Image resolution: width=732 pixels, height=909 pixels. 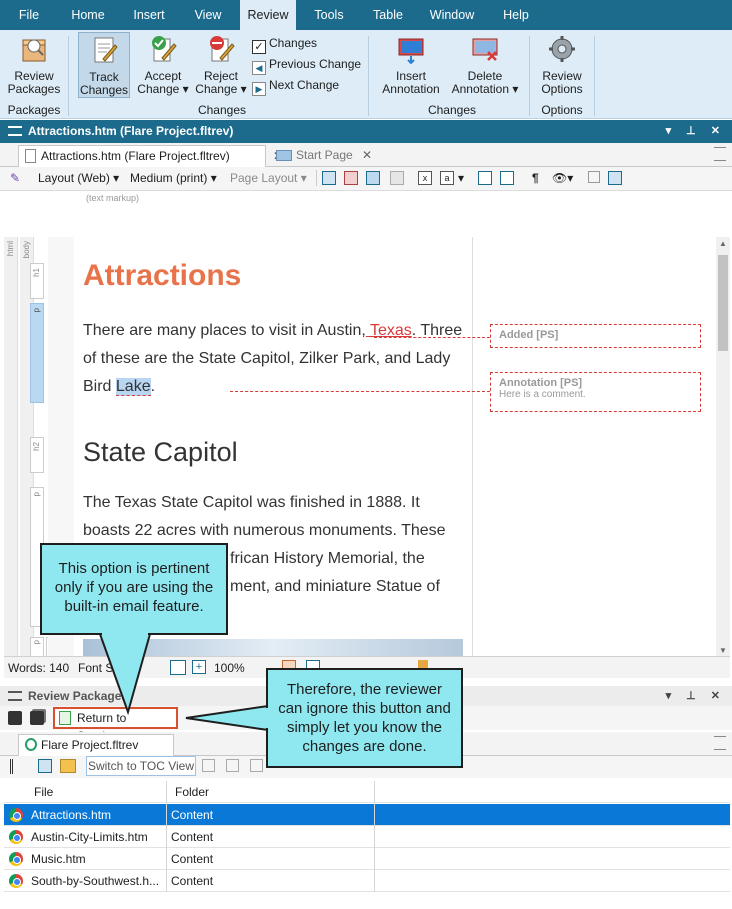 I want to click on callout-pointers, so click(x=183, y=682).